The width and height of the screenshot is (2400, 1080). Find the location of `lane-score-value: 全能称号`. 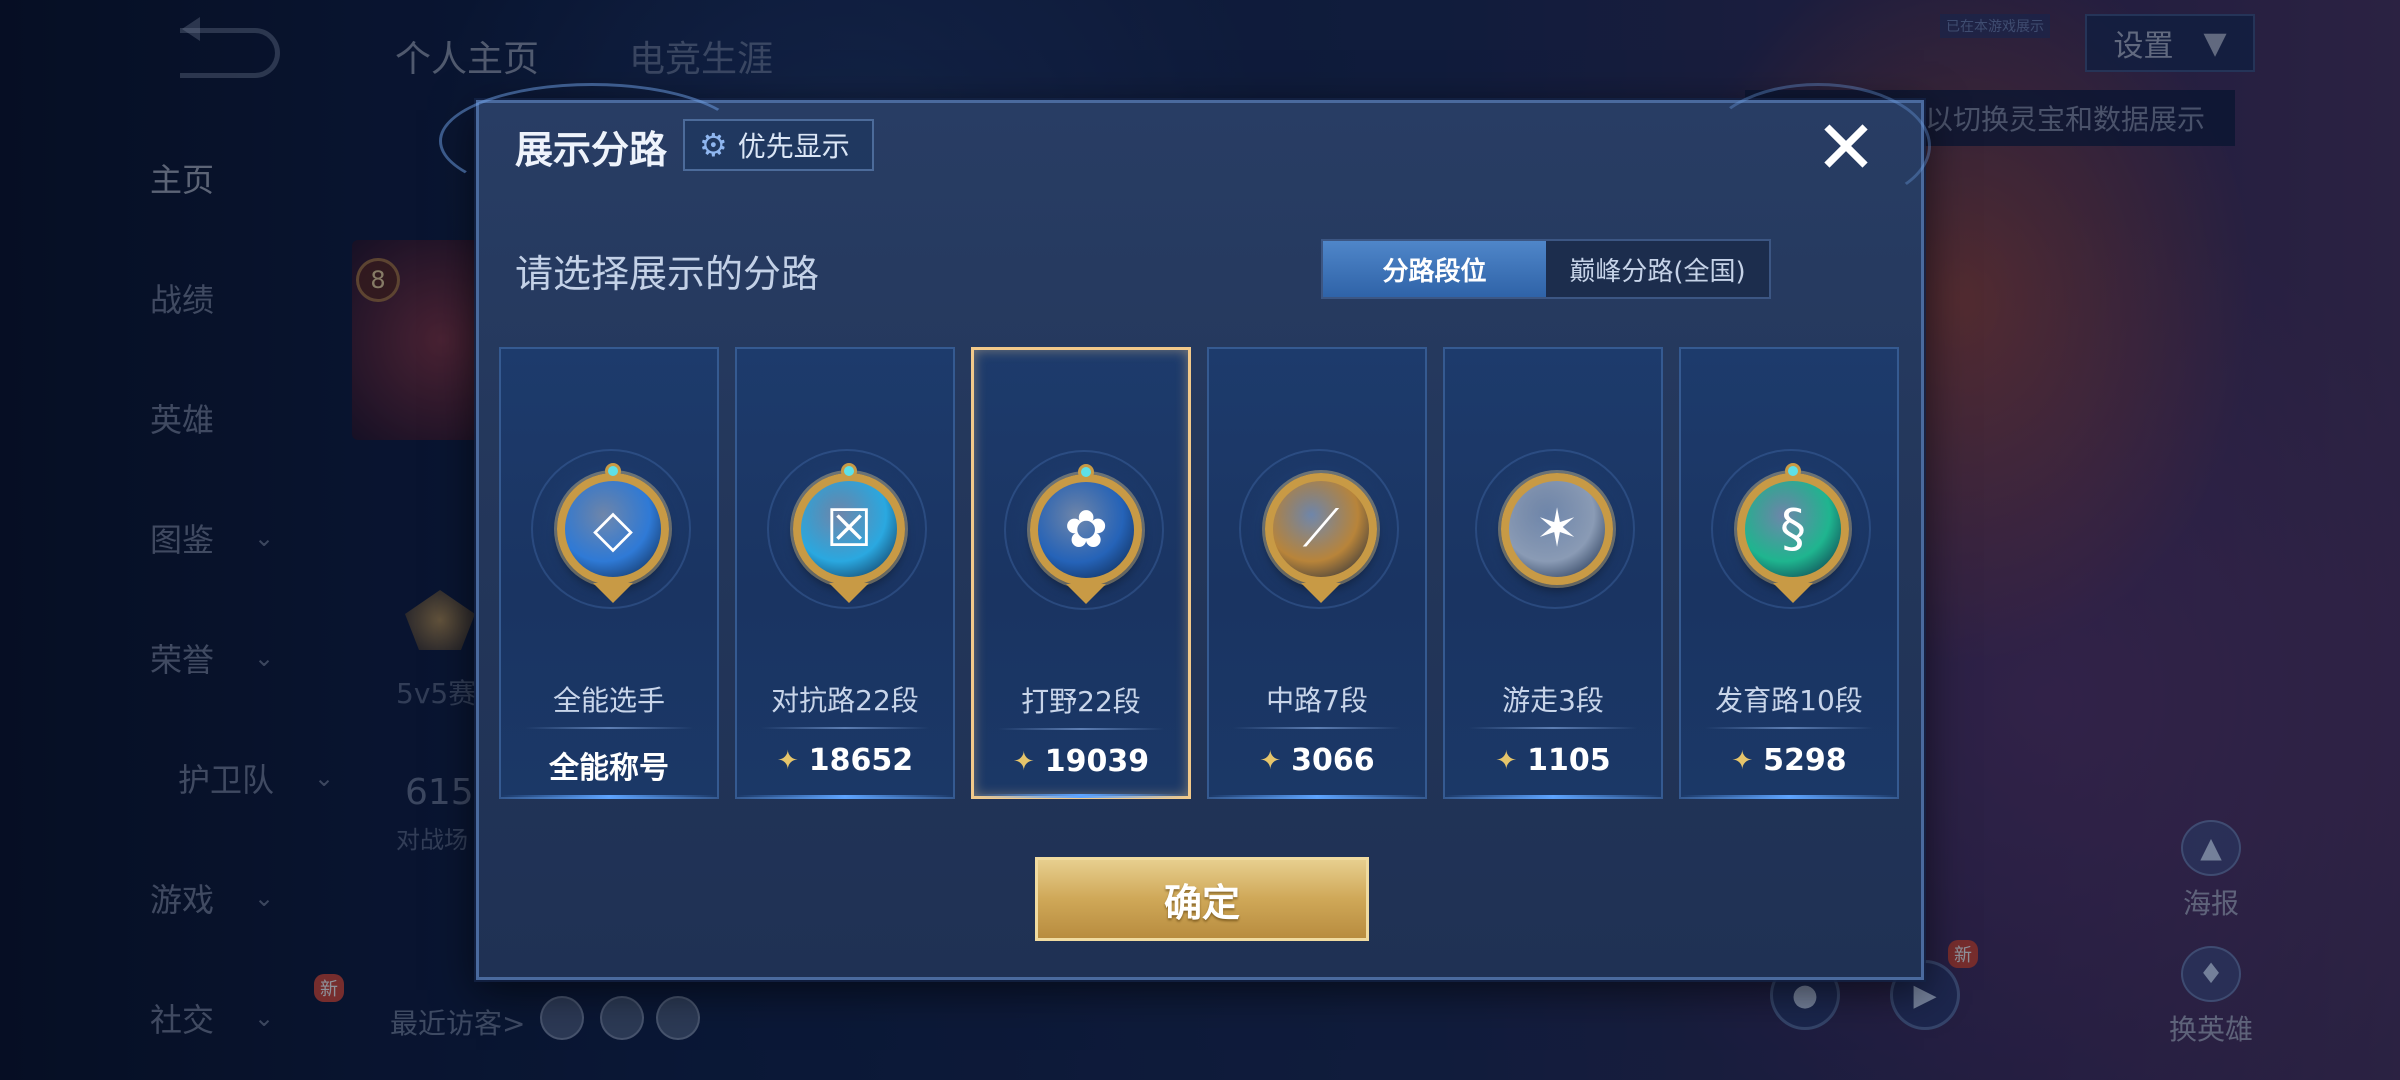

lane-score-value: 全能称号 is located at coordinates (609, 768).